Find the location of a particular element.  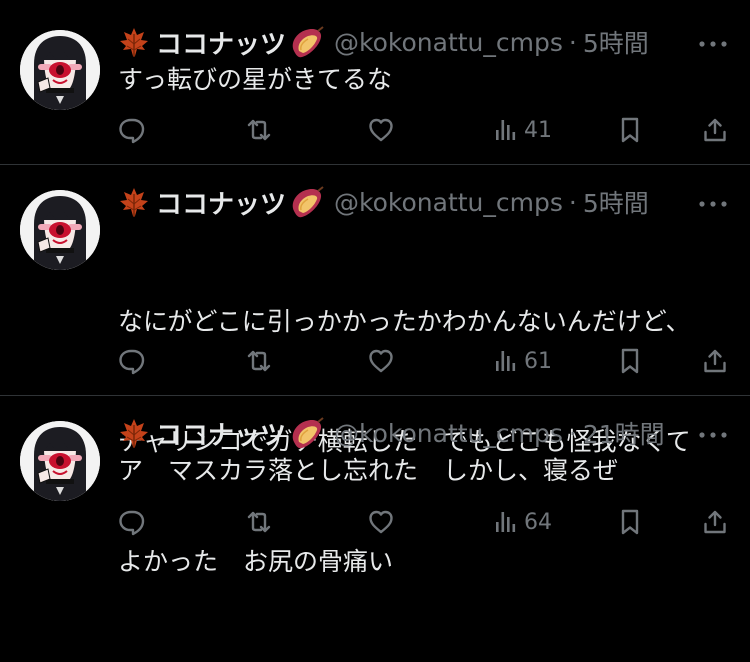

views-count: 41 is located at coordinates (538, 130).